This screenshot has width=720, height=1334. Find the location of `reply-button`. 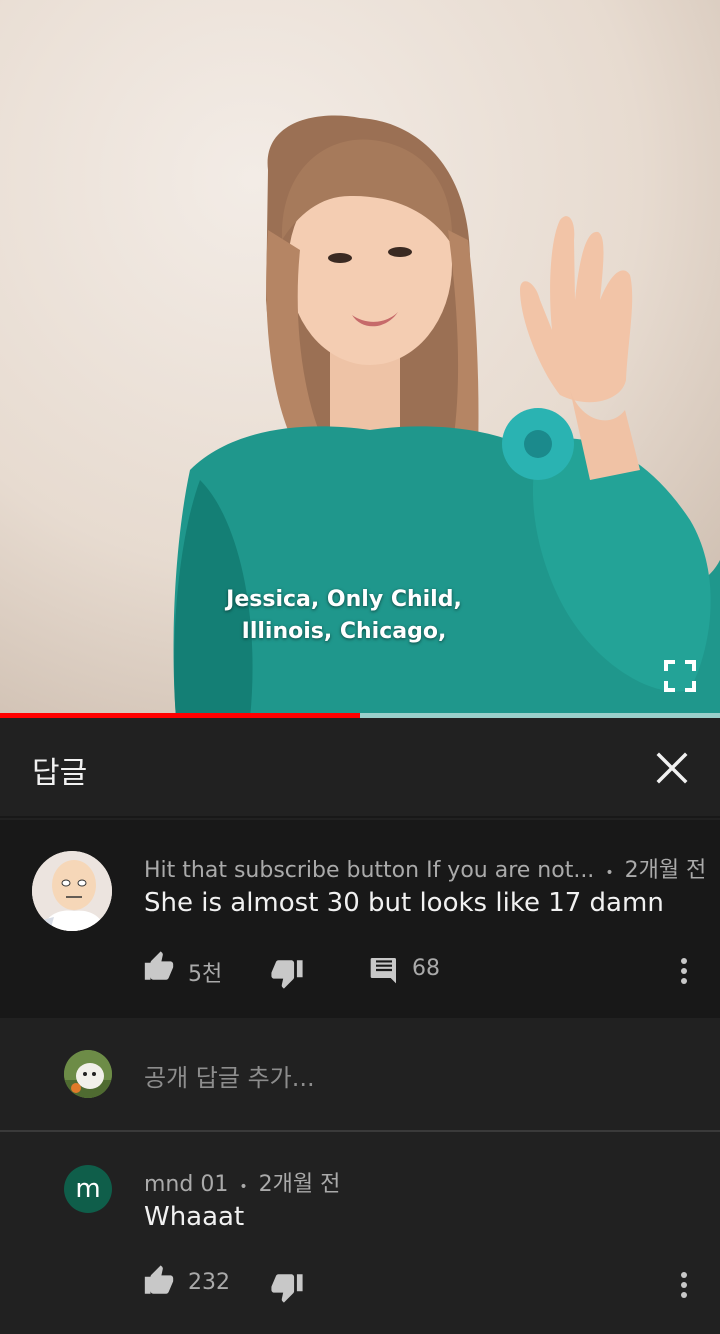

reply-button is located at coordinates (386, 972).